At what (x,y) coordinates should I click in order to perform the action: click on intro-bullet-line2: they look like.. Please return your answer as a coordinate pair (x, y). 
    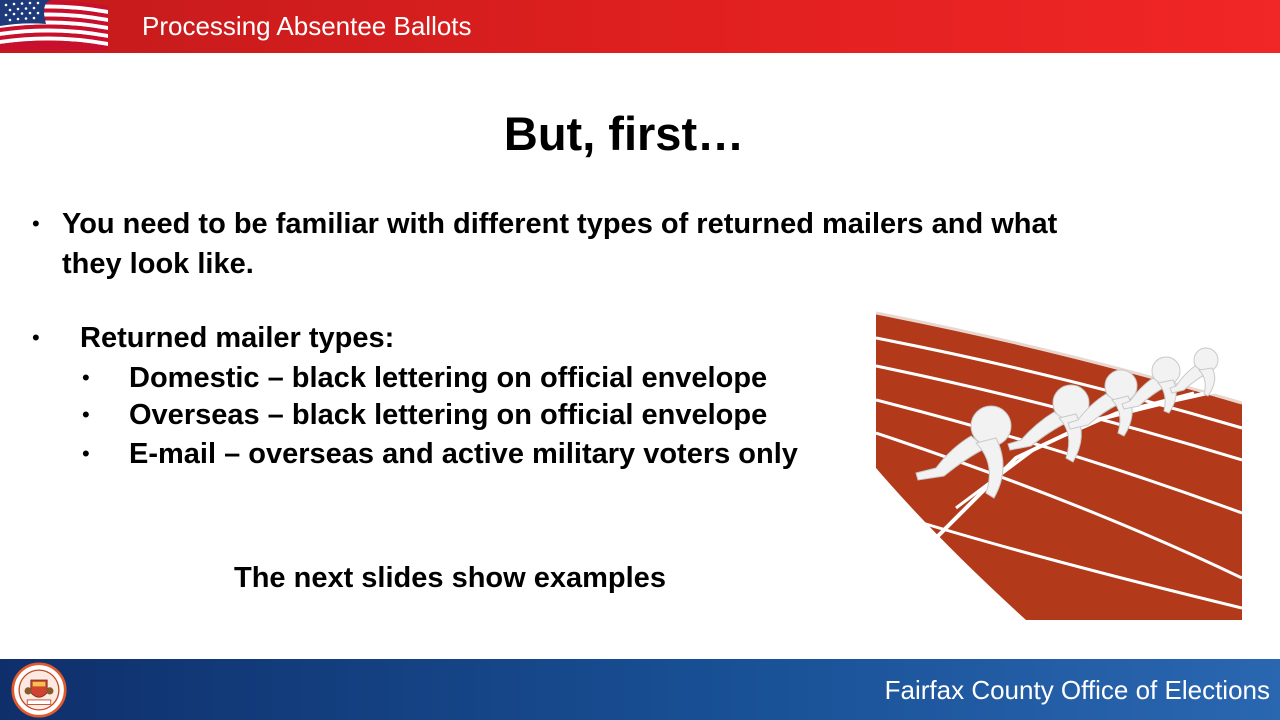
    Looking at the image, I should click on (158, 264).